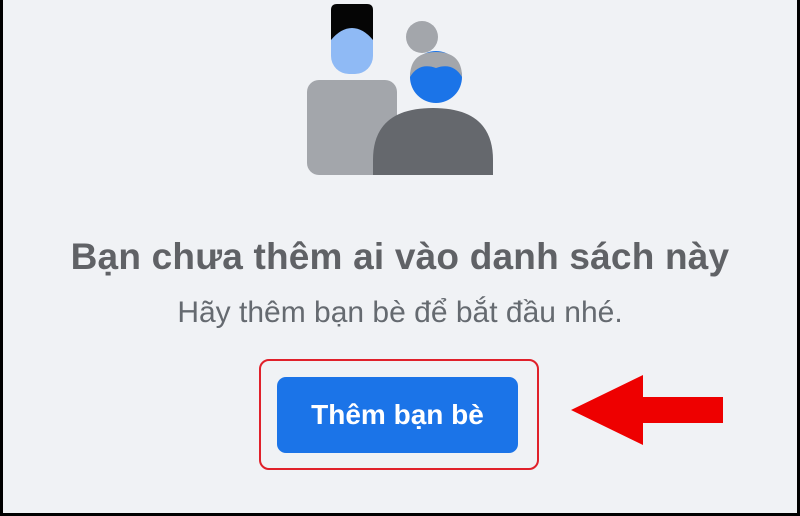  I want to click on add-friends-button: Thêm bạn bè, so click(397, 415).